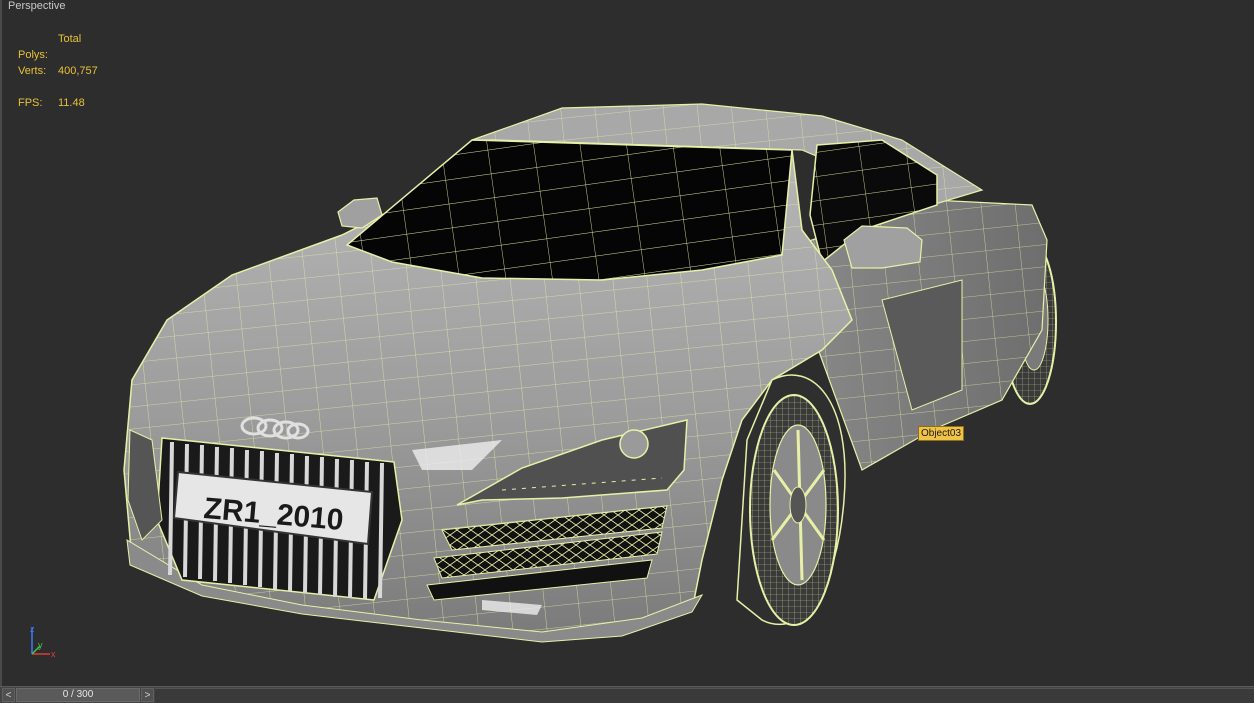  I want to click on timeline-track, so click(704, 695).